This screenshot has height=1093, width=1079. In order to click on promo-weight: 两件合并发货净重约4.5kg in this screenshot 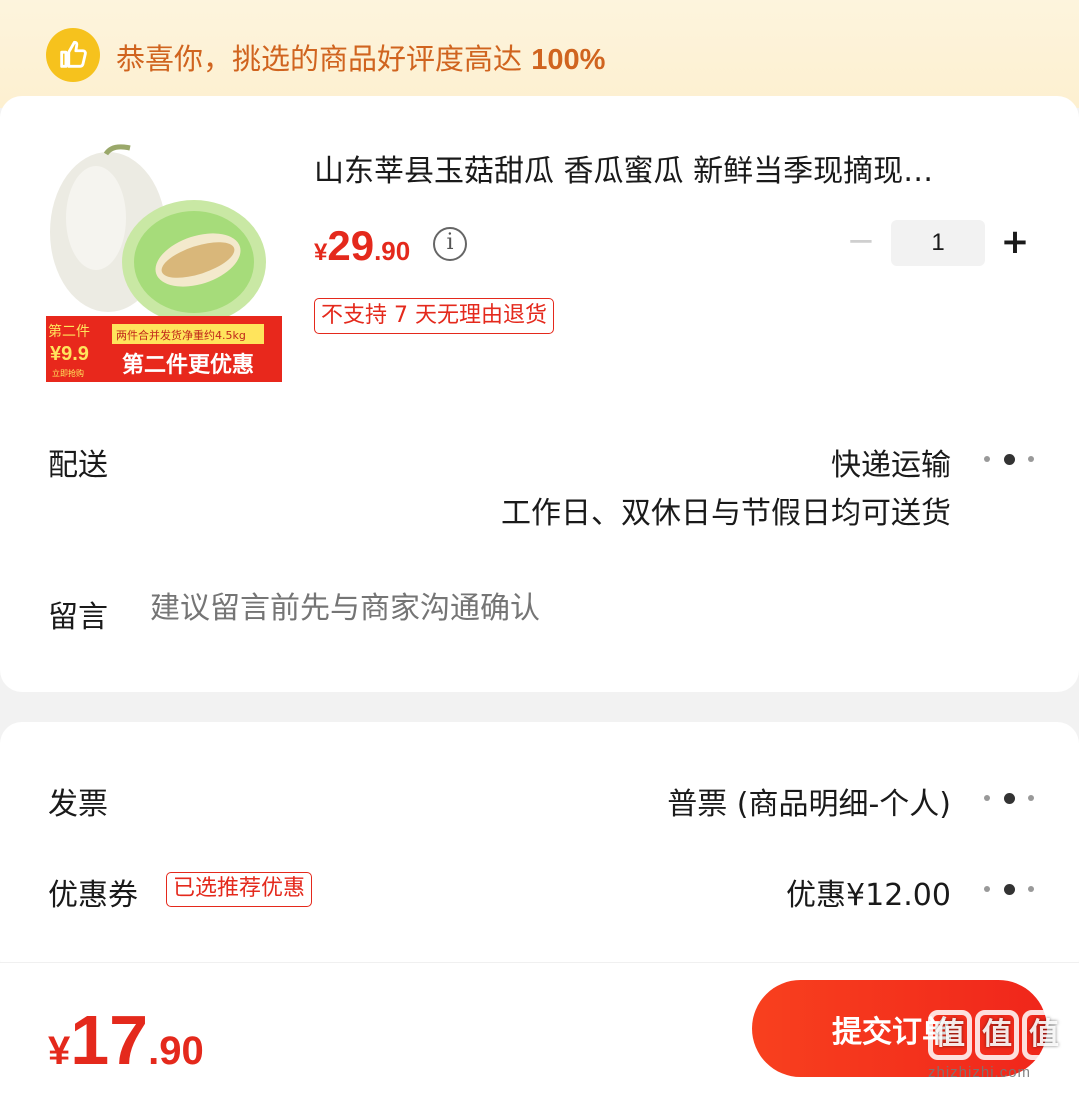, I will do `click(181, 335)`.